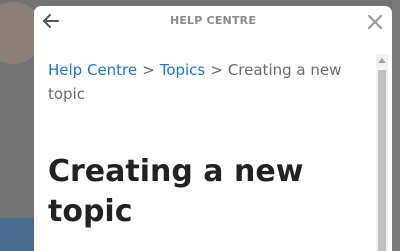 Image resolution: width=400 pixels, height=251 pixels. Describe the element at coordinates (183, 70) in the screenshot. I see `breadcrumb-topics: Topics` at that location.